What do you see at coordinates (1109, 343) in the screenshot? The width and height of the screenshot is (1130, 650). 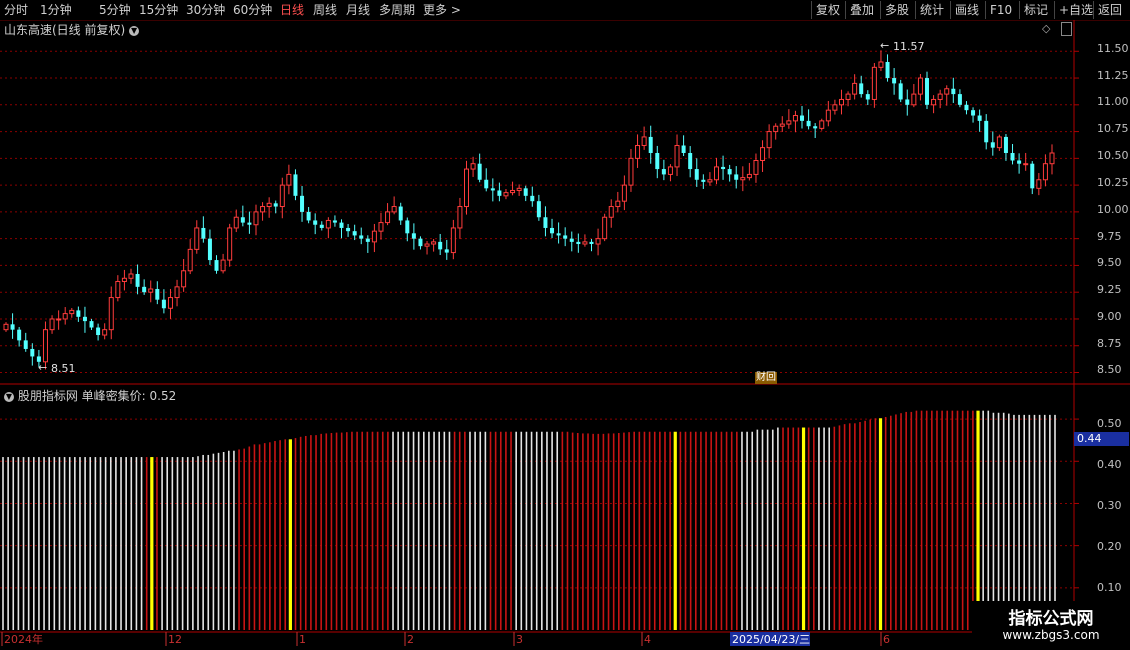 I see `price-tick: 8.75` at bounding box center [1109, 343].